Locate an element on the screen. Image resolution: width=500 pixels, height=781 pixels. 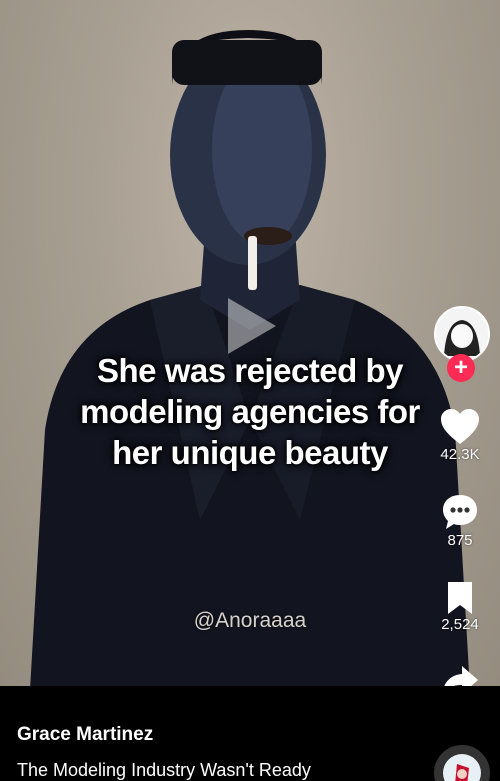
comment-button: 875 is located at coordinates (457, 520).